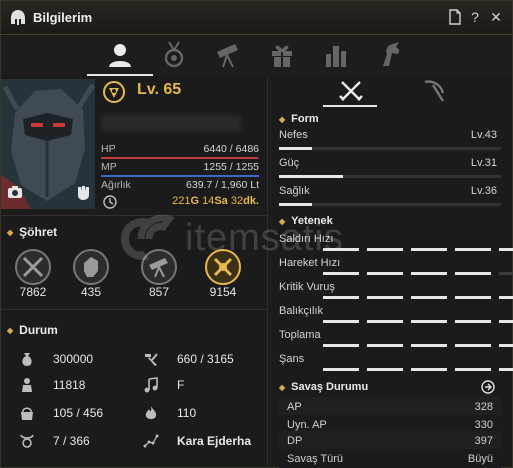 The width and height of the screenshot is (513, 468). I want to click on form-value: Lv.31, so click(483, 163).